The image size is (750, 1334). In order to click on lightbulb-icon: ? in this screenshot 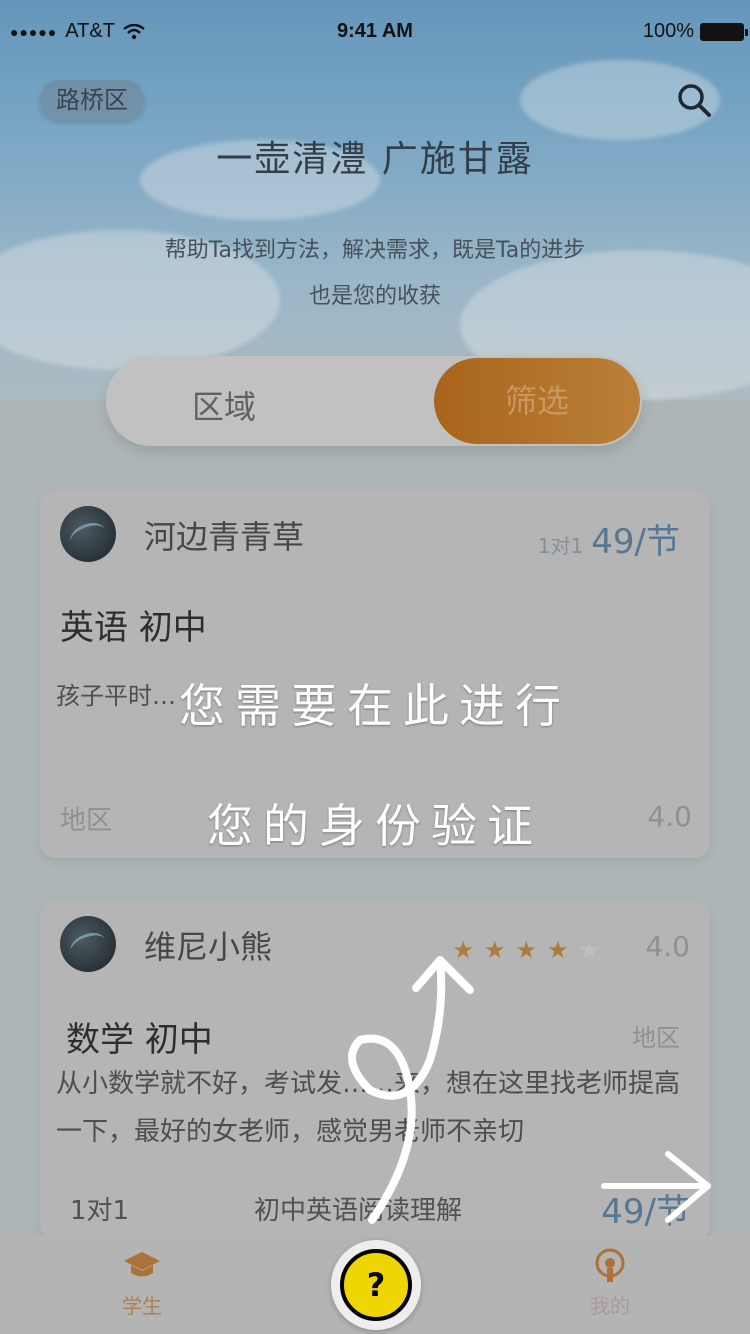, I will do `click(376, 1285)`.